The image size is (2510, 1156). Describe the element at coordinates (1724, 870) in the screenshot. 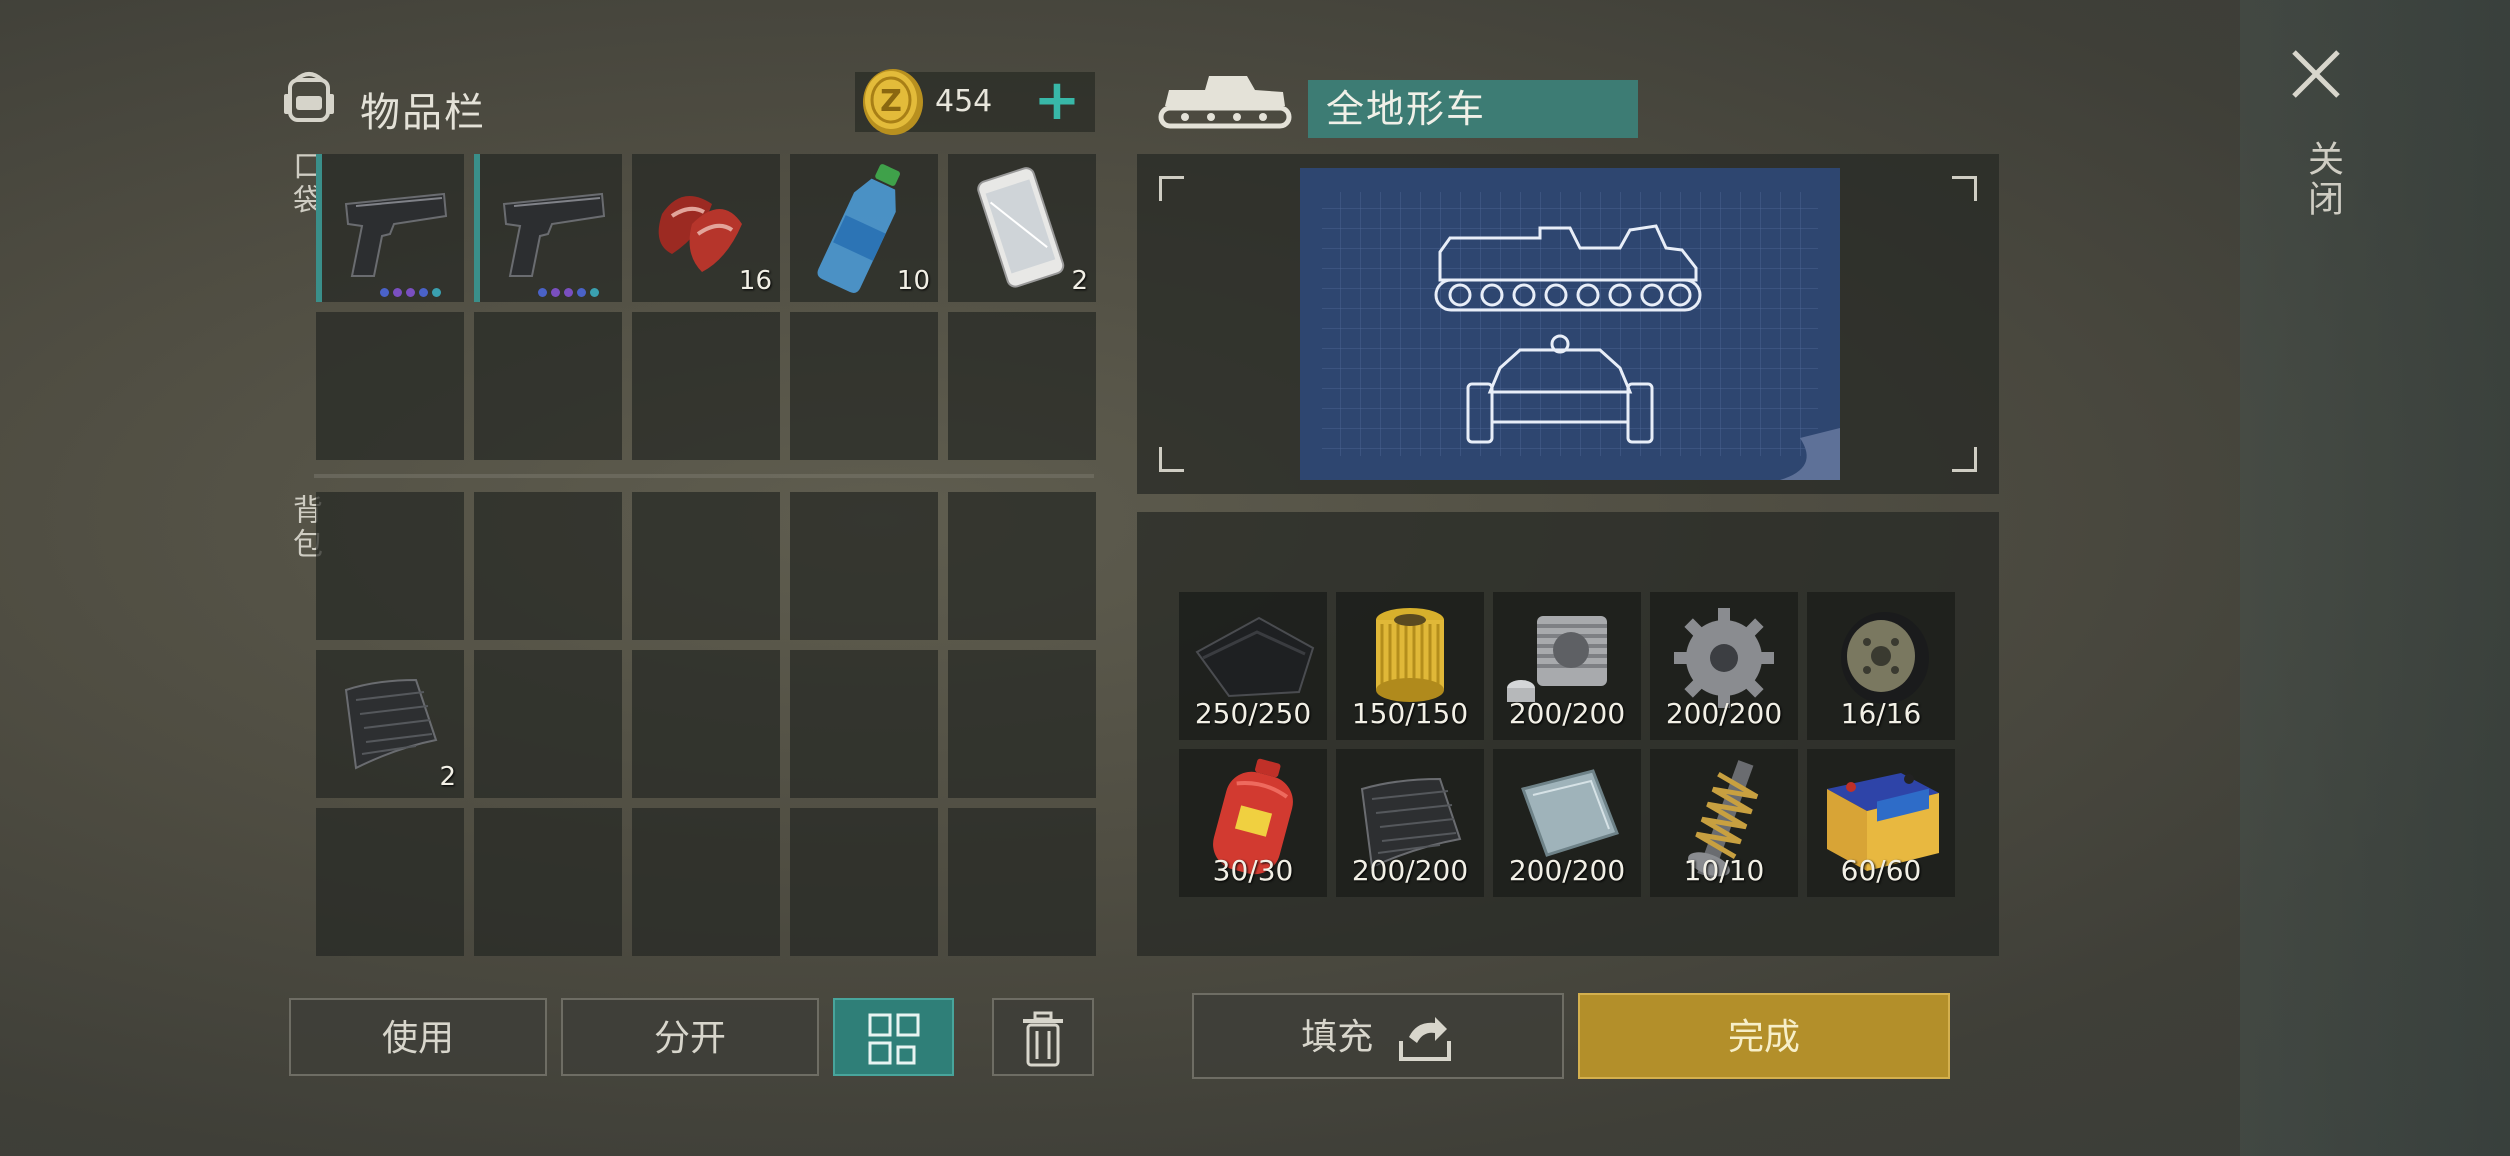

I see `requirement-count: 10/10` at that location.